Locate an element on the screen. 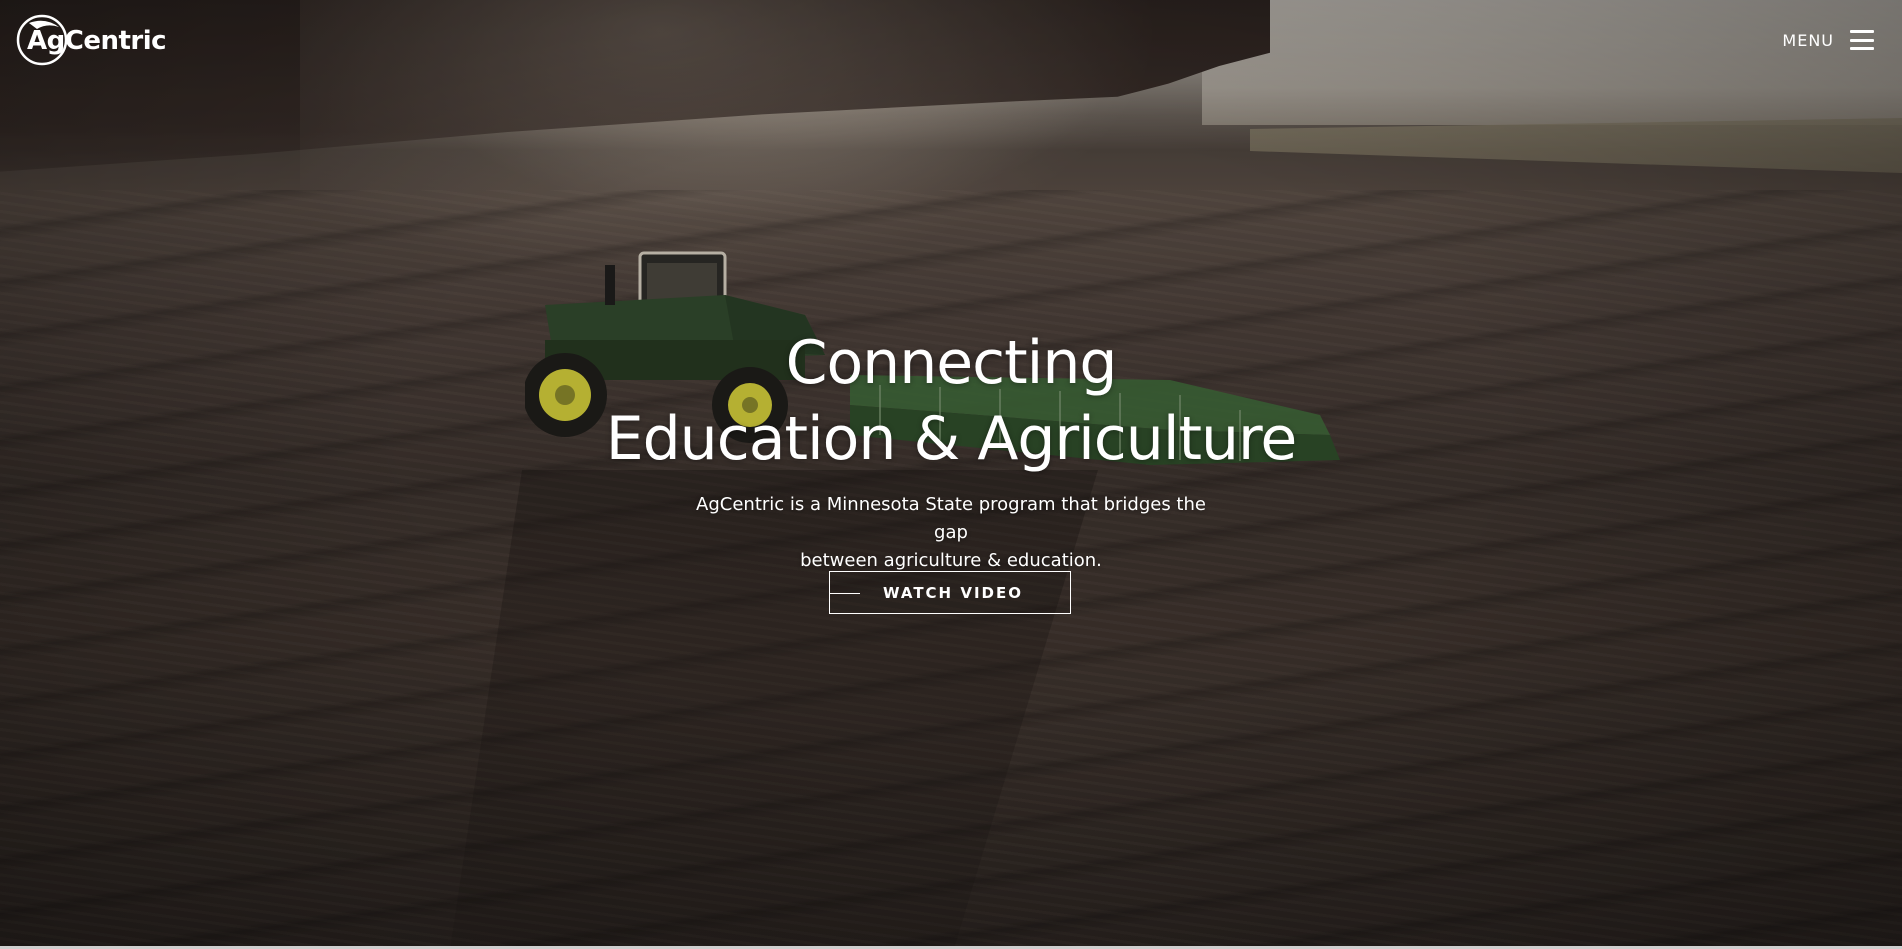 The width and height of the screenshot is (1902, 949). agcentric-logo-link: AgCentric is located at coordinates (91, 40).